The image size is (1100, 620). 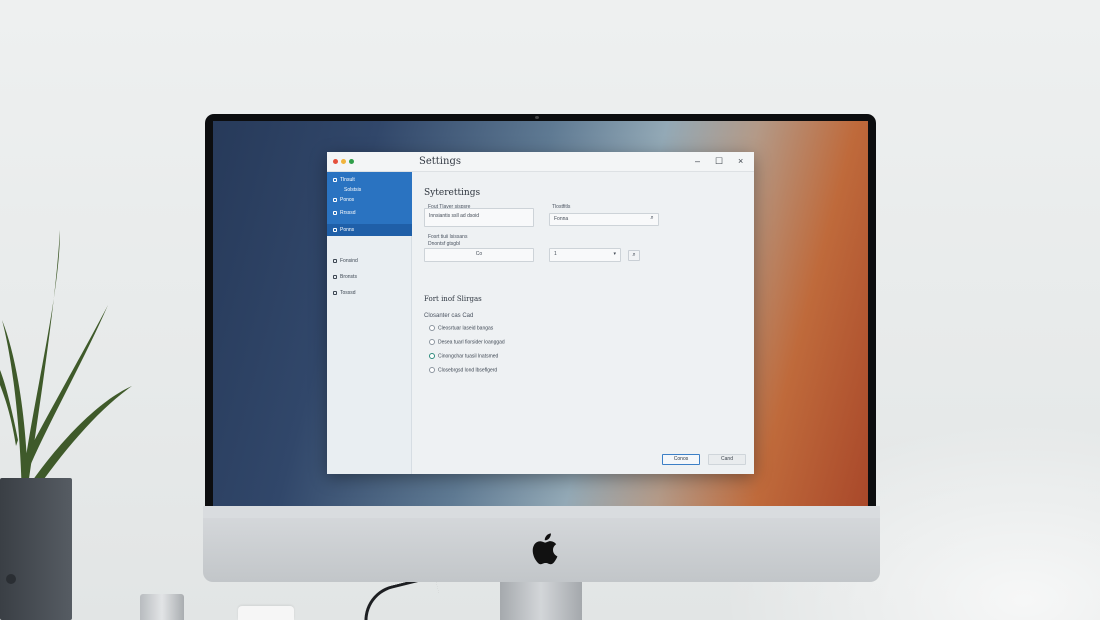 I want to click on sidebar-item-2: Solstsis, so click(x=352, y=190).